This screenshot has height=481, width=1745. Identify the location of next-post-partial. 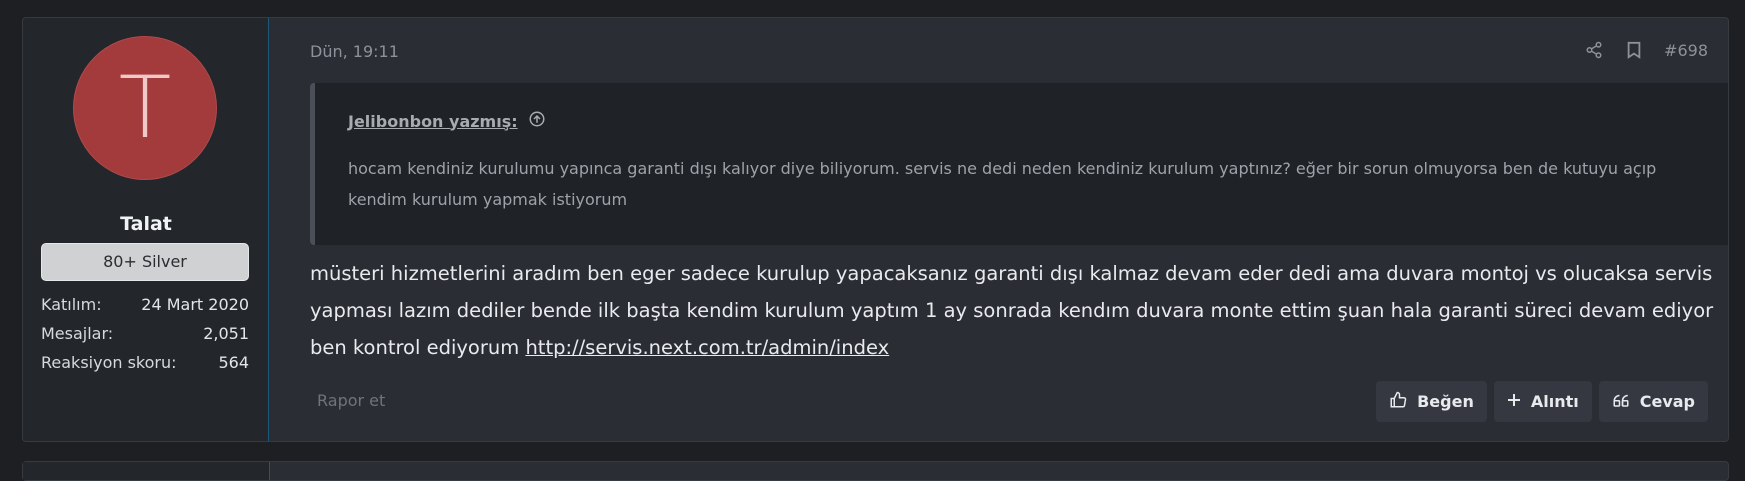
(875, 471).